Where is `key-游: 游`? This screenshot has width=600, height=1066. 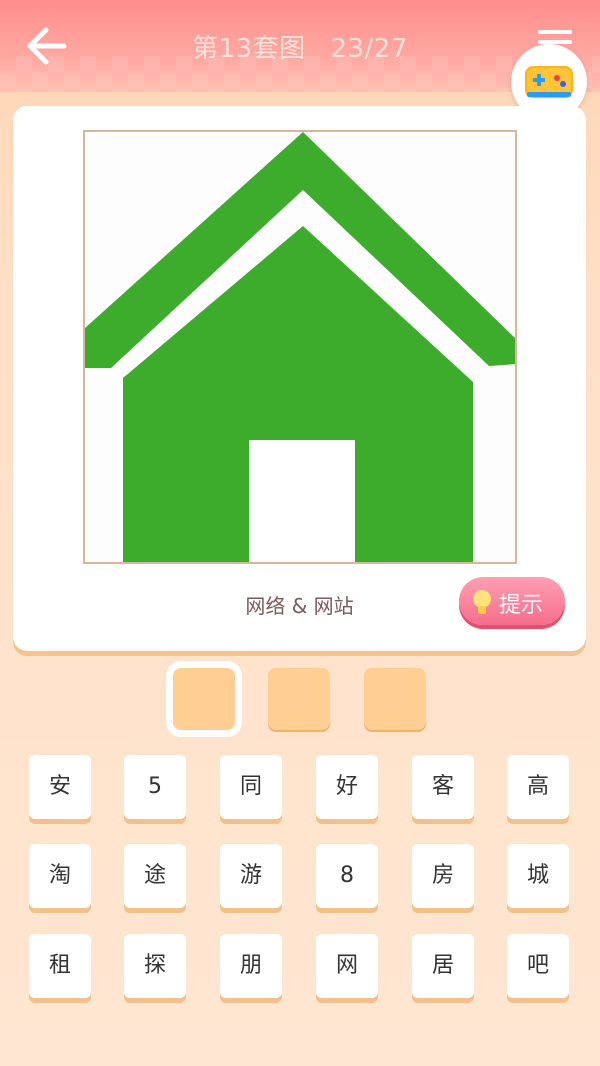
key-游: 游 is located at coordinates (251, 876).